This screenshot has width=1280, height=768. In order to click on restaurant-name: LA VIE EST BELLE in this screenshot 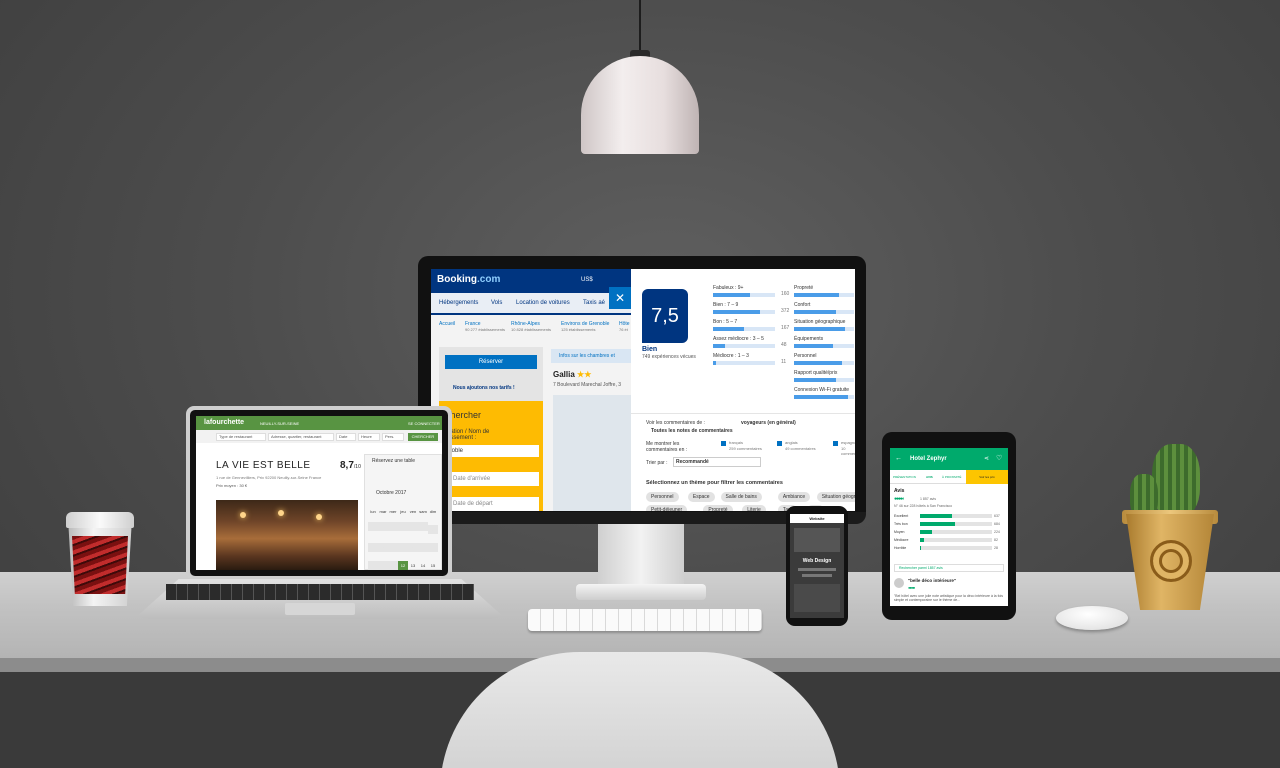, I will do `click(263, 465)`.